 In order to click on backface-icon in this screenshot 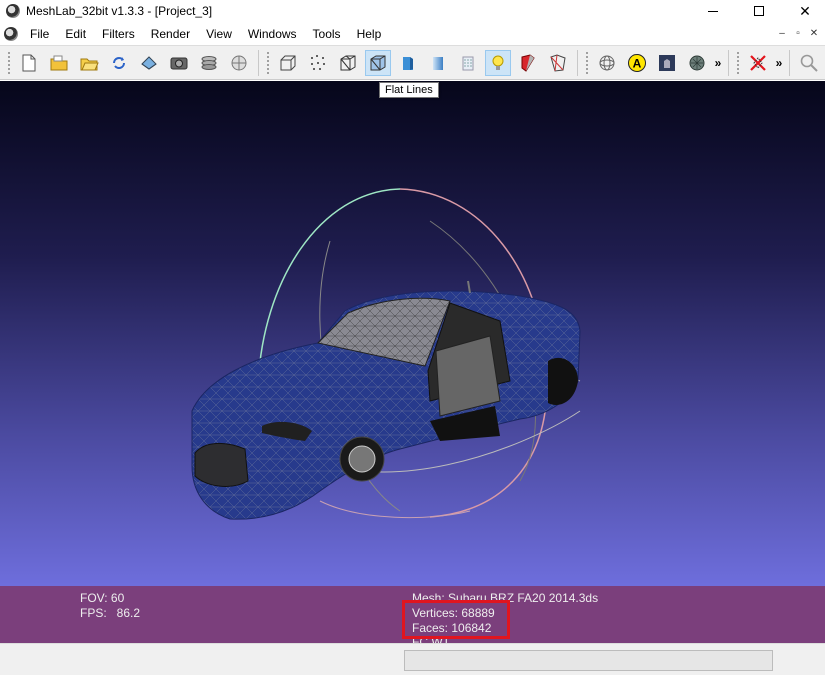, I will do `click(528, 62)`.